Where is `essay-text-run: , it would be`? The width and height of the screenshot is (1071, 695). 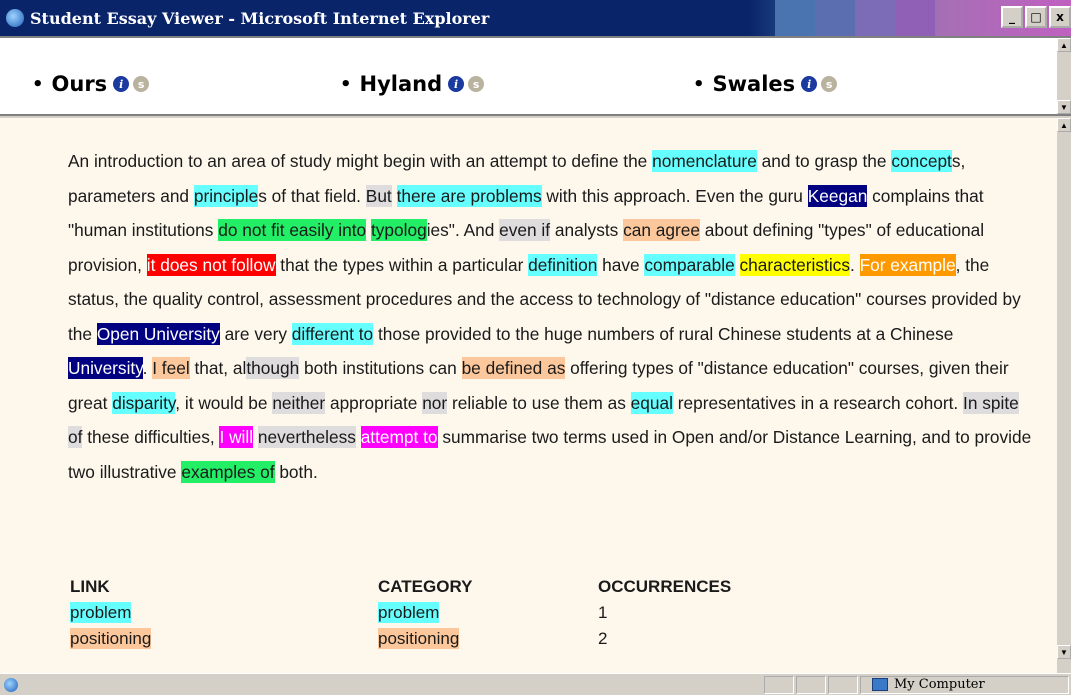 essay-text-run: , it would be is located at coordinates (224, 402).